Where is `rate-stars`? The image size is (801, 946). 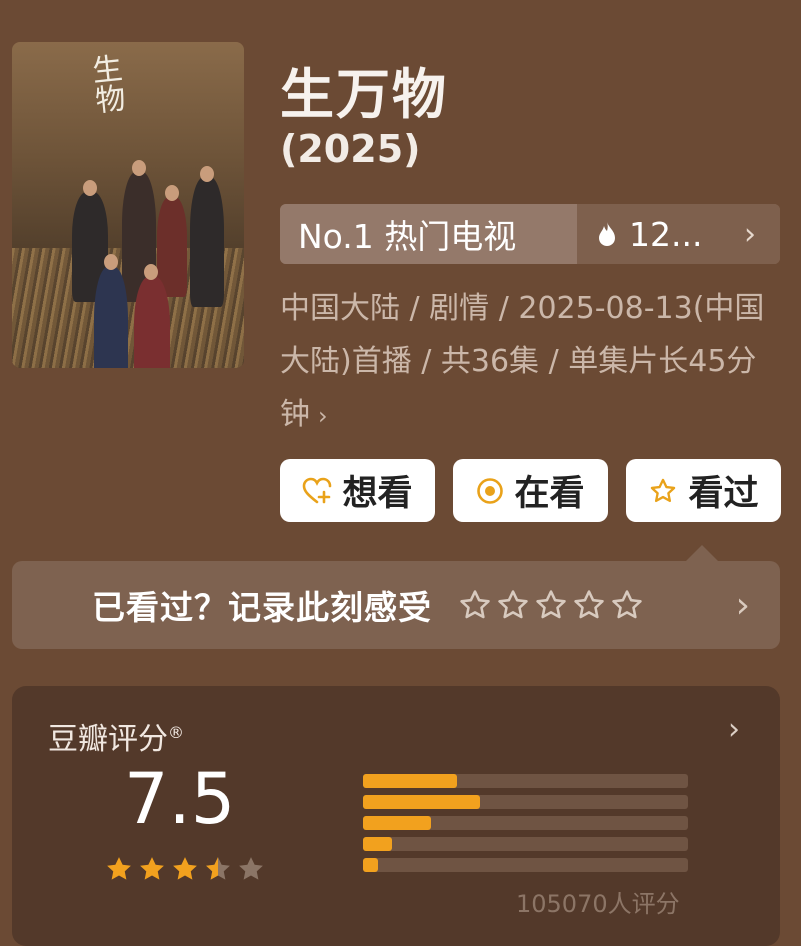
rate-stars is located at coordinates (551, 605).